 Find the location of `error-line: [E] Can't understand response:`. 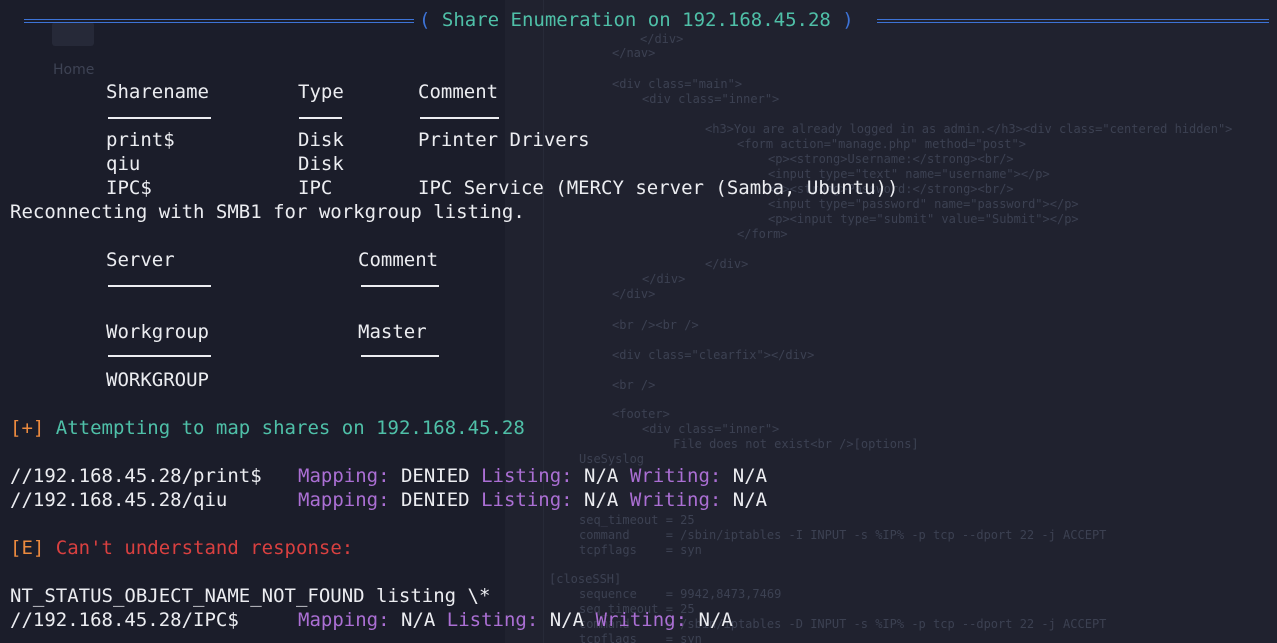

error-line: [E] Can't understand response: is located at coordinates (181, 548).